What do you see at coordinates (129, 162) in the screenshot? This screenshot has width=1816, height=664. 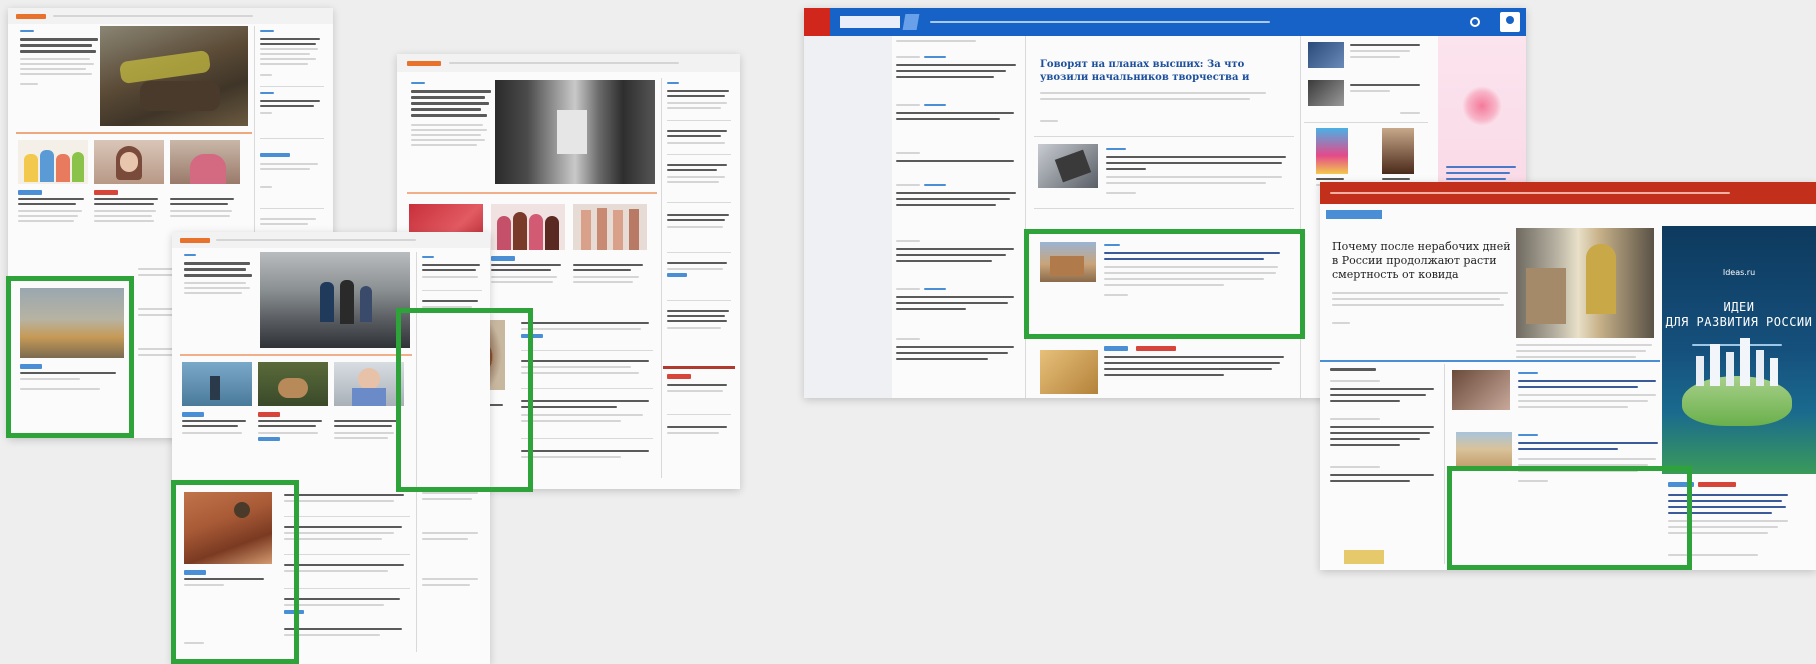 I see `thumb-portrait` at bounding box center [129, 162].